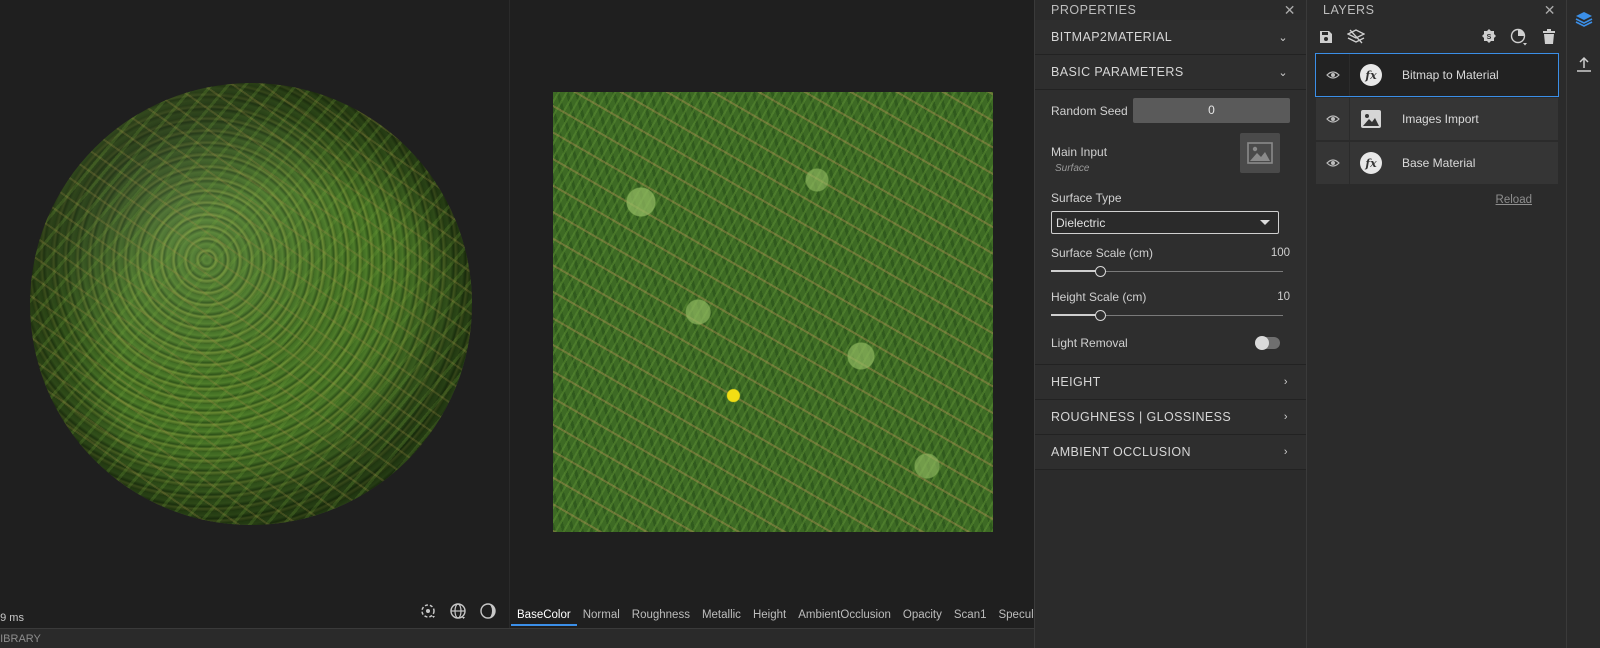 The width and height of the screenshot is (1600, 648). What do you see at coordinates (1550, 10) in the screenshot?
I see `close-layers-icon: ✕` at bounding box center [1550, 10].